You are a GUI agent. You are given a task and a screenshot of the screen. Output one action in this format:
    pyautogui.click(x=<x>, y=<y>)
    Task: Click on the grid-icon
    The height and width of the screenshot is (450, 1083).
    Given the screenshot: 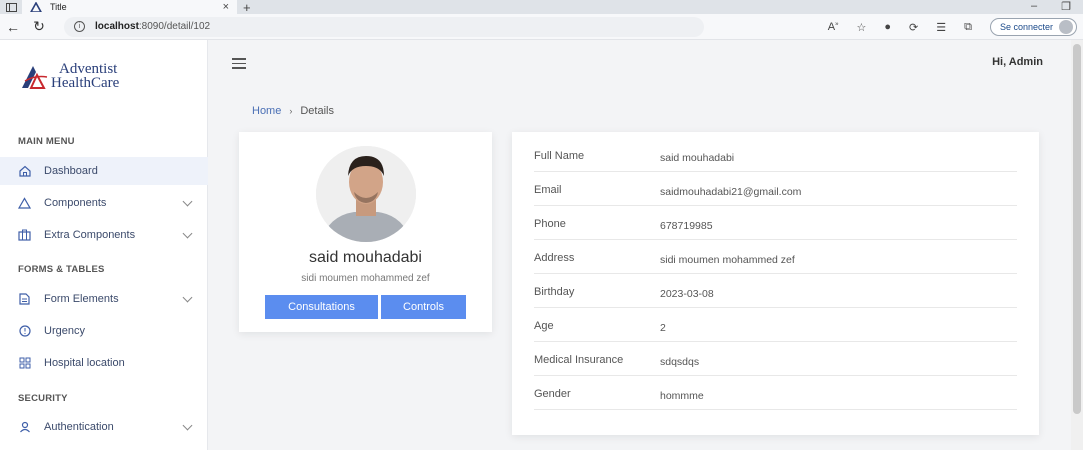 What is the action you would take?
    pyautogui.click(x=24, y=363)
    